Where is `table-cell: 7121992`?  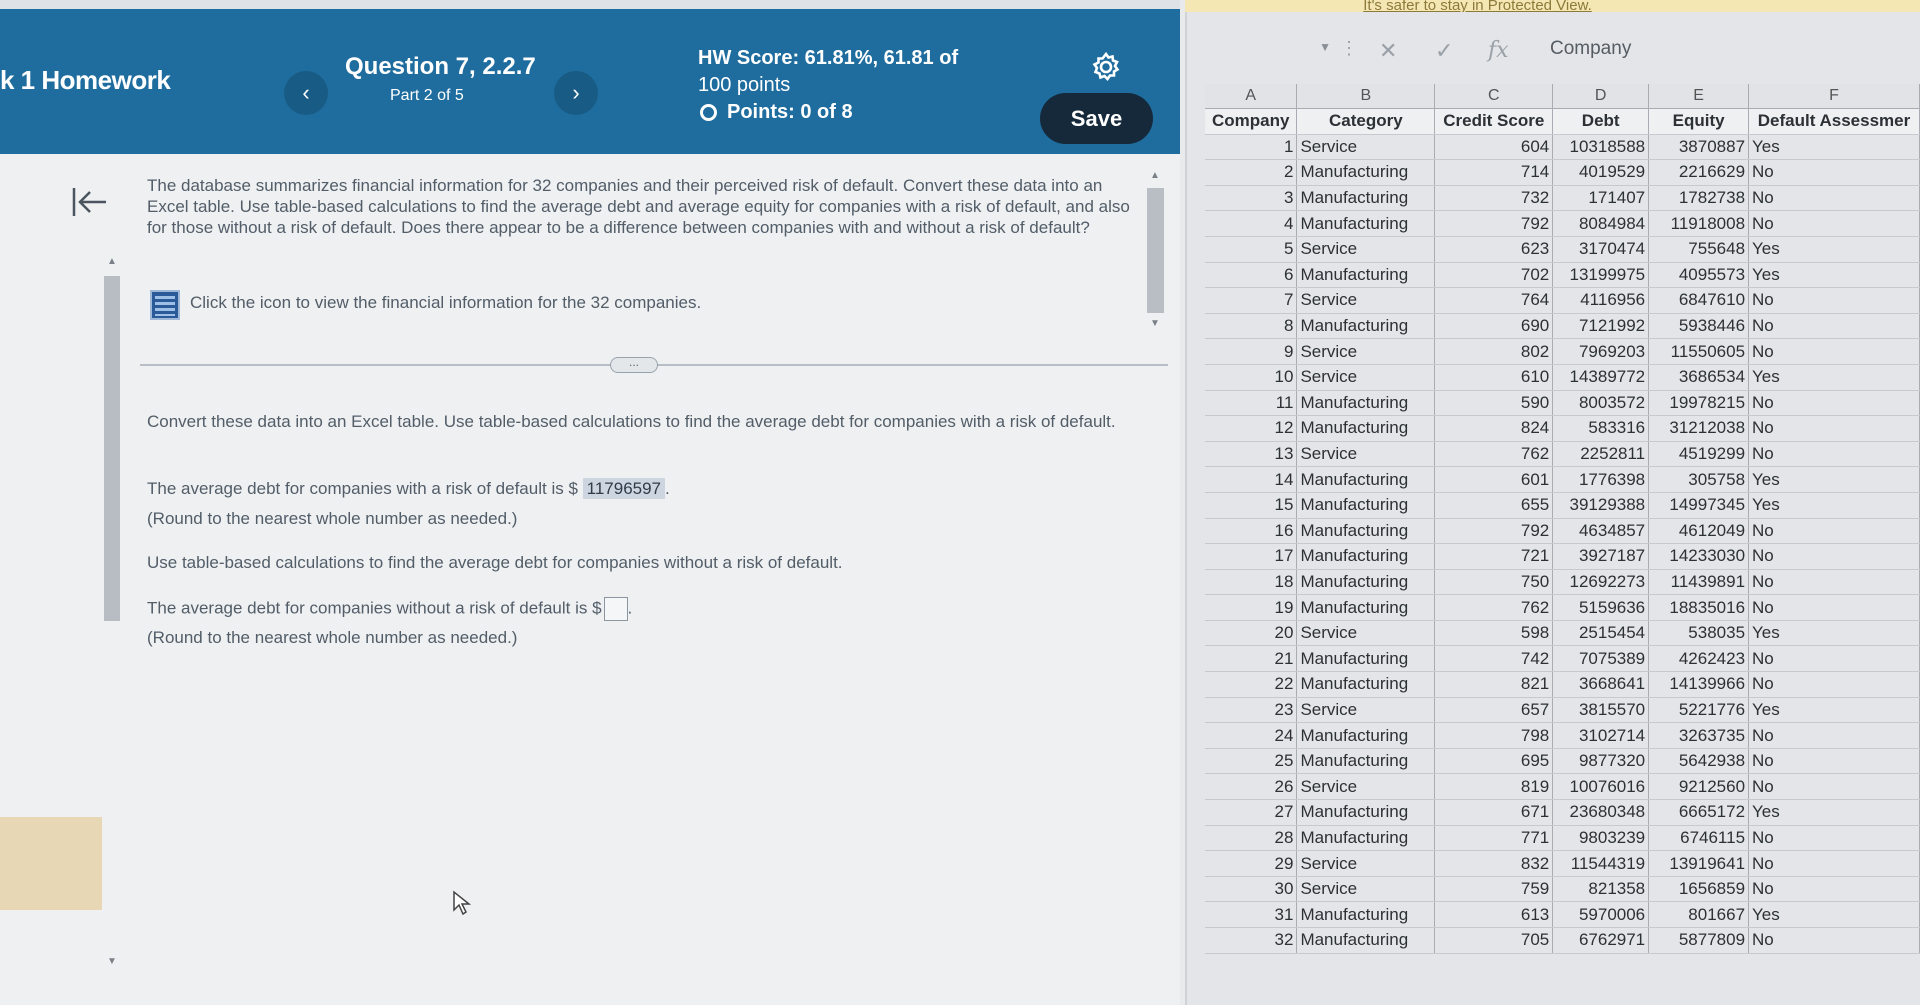 table-cell: 7121992 is located at coordinates (1601, 326).